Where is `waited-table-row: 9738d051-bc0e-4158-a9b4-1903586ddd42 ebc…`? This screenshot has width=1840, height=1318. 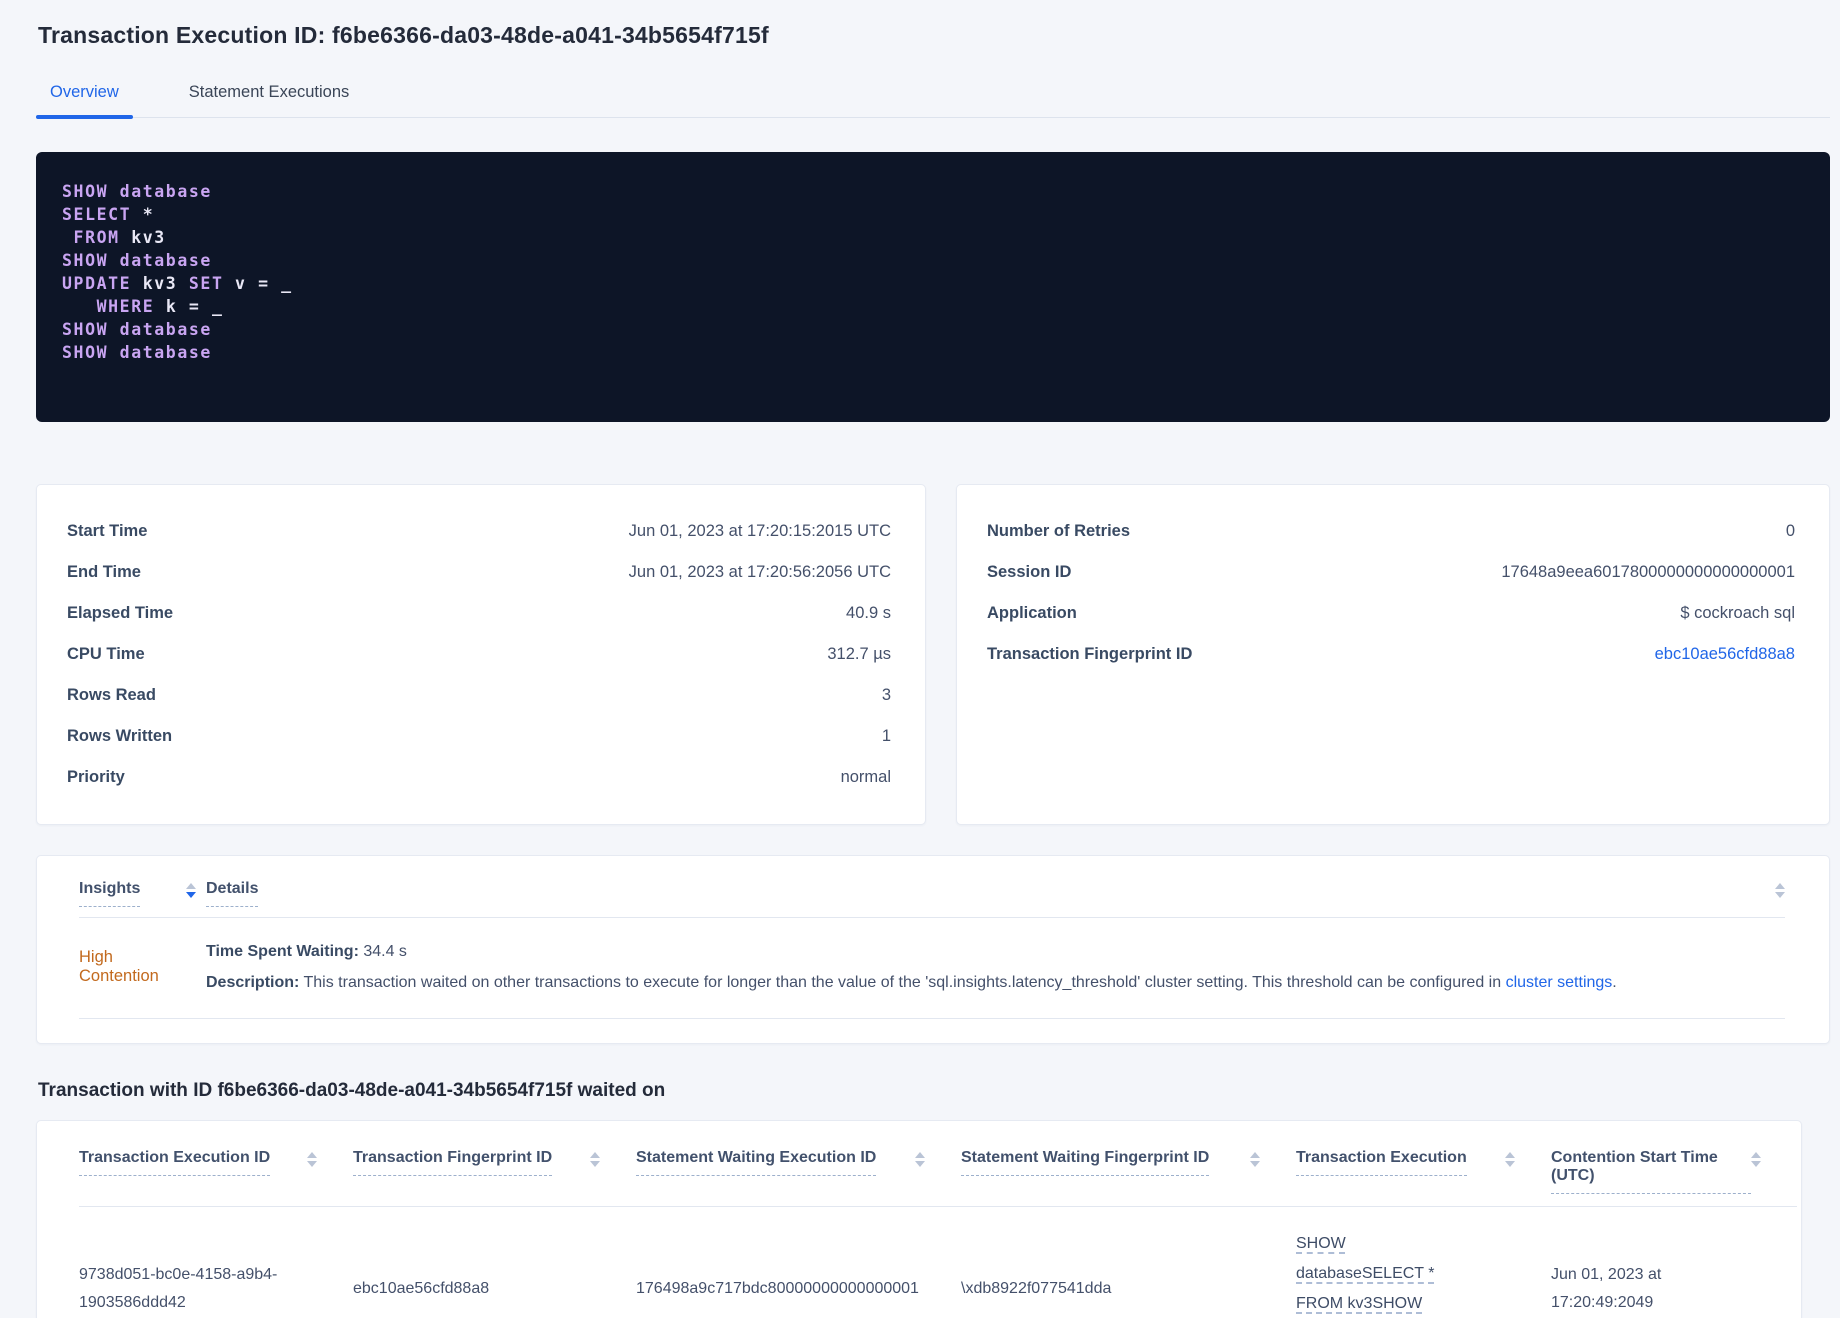
waited-table-row: 9738d051-bc0e-4158-a9b4-1903586ddd42 ebc… is located at coordinates (938, 1262).